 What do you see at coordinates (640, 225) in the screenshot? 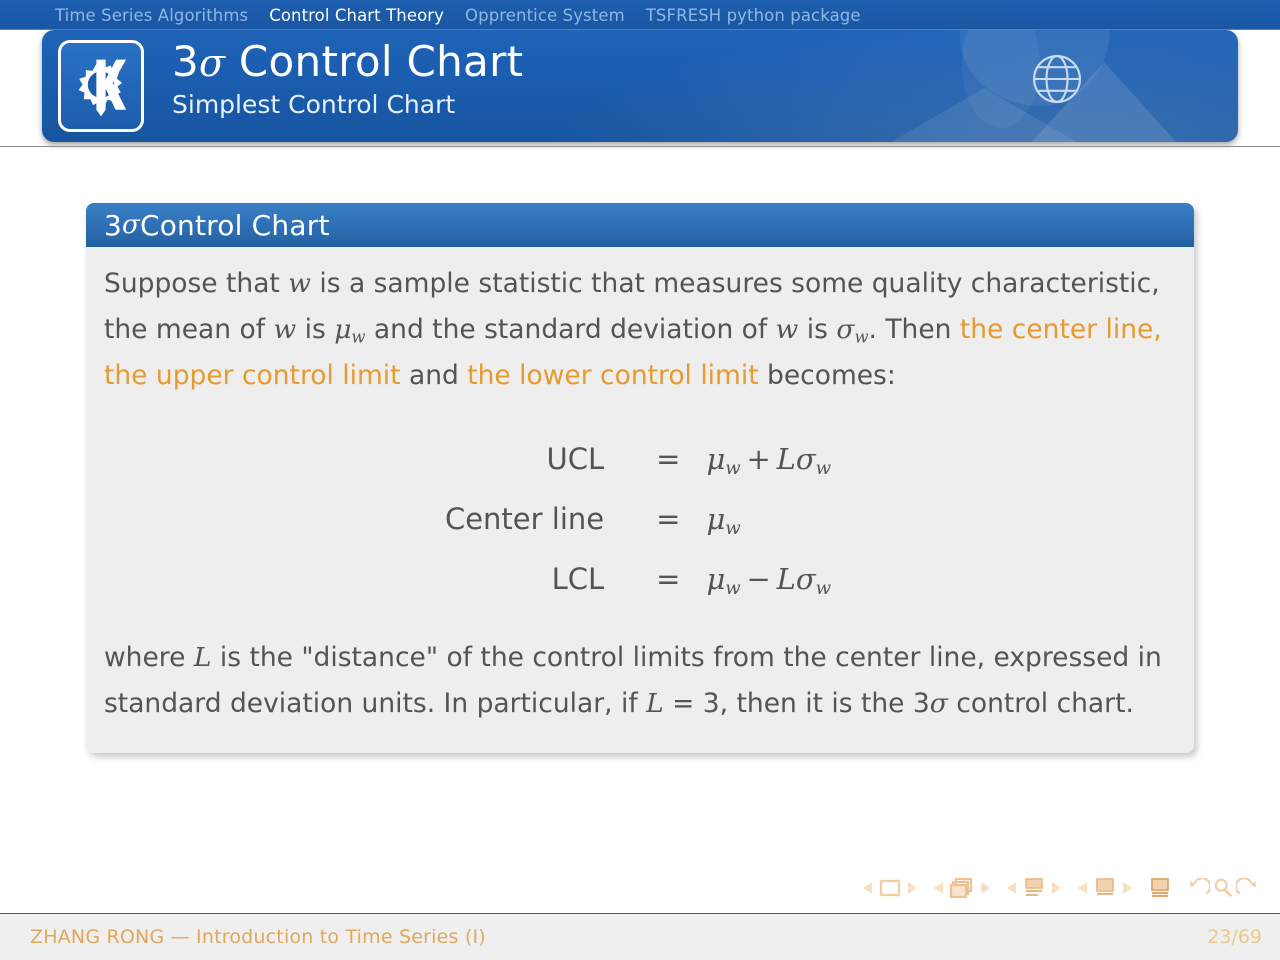
I see `block-title: 3σ Control Chart` at bounding box center [640, 225].